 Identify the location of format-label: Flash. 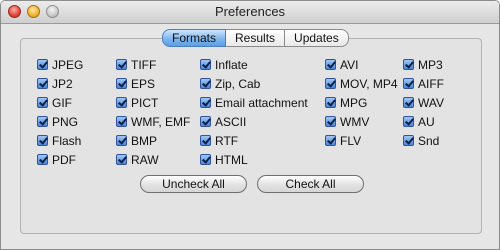
(67, 140).